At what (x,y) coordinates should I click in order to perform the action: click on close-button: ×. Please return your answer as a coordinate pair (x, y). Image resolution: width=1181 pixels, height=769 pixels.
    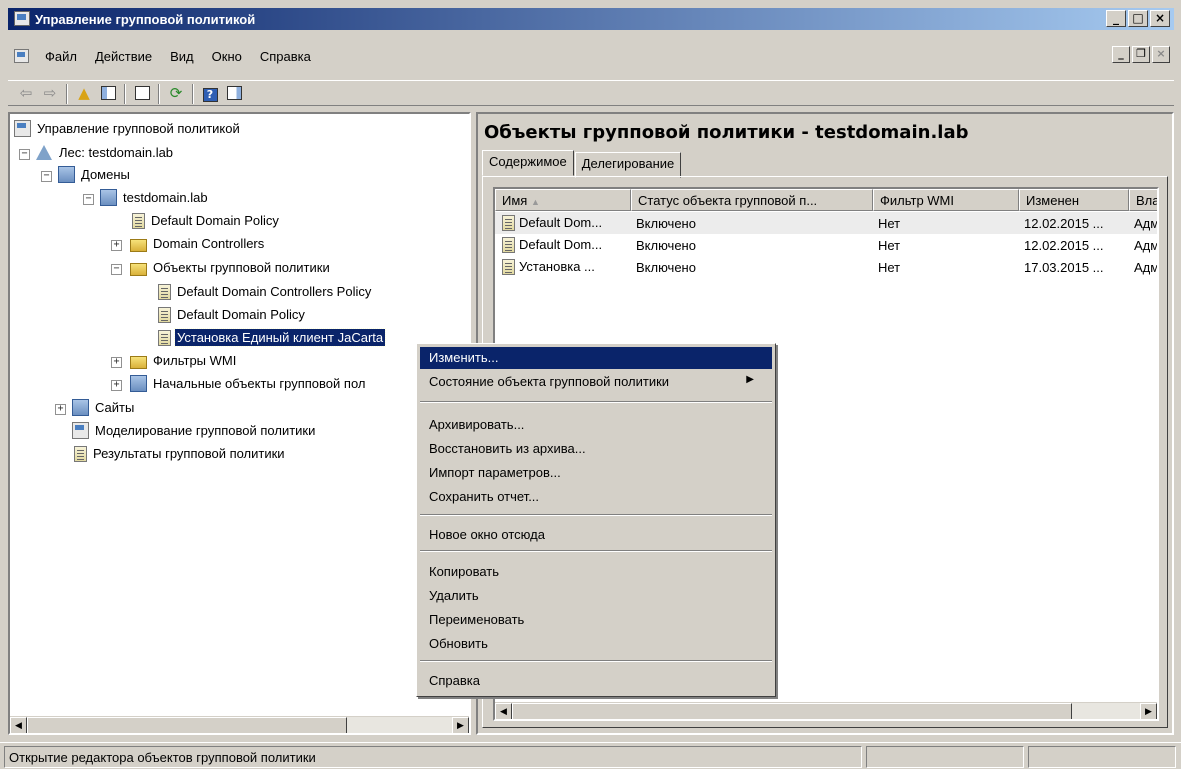
    Looking at the image, I should click on (1160, 18).